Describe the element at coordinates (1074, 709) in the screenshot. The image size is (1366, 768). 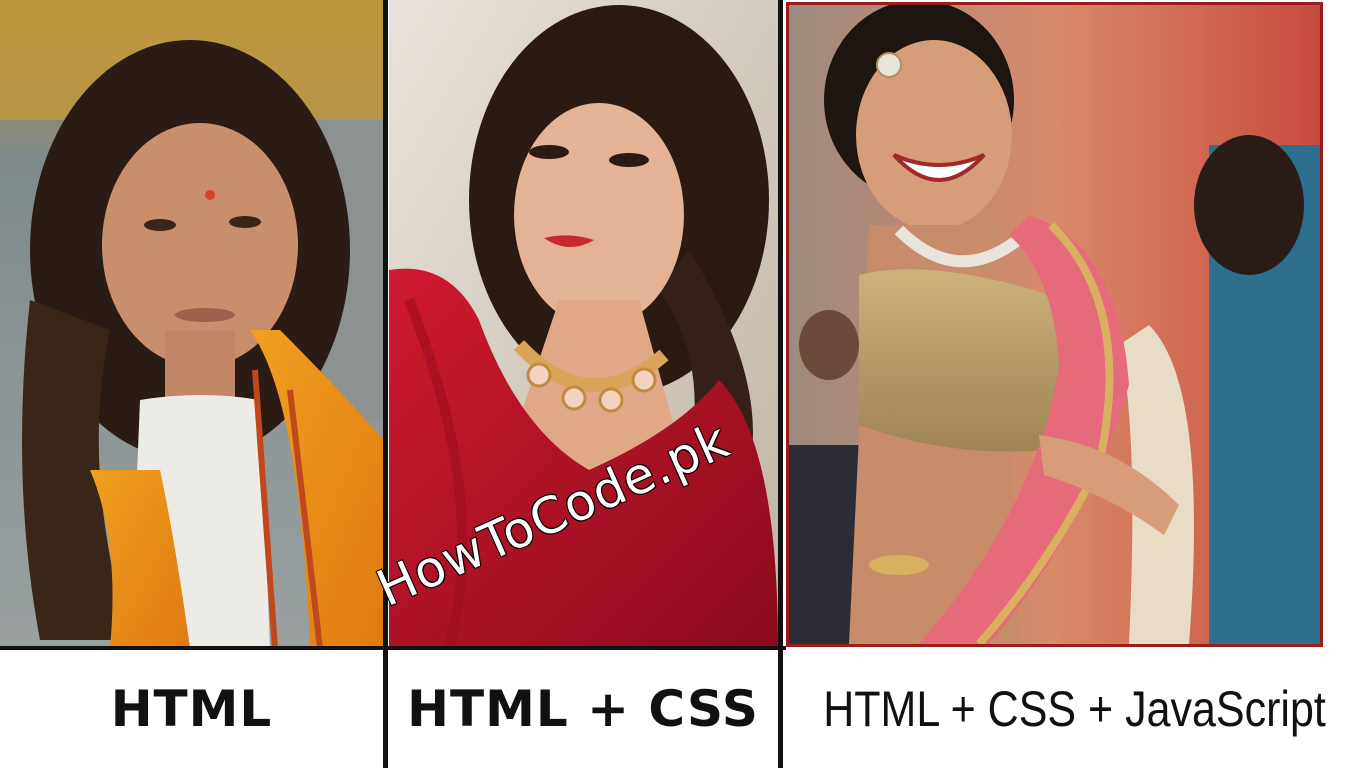
I see `caption-html-css-javascript: HTML + CSS + JavaScript` at that location.